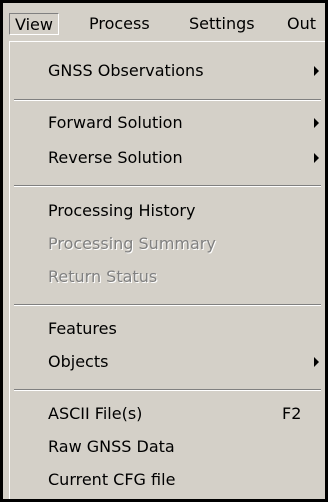  I want to click on menu-item-label: Return Status, so click(103, 276).